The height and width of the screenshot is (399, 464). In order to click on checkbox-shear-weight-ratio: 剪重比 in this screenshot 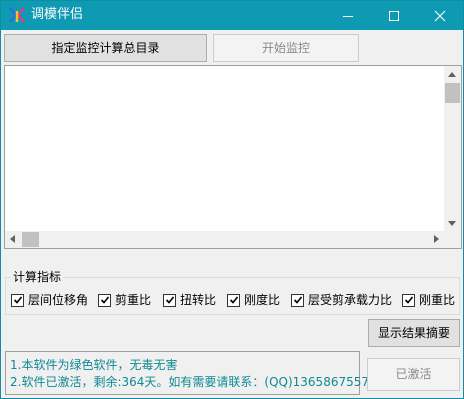, I will do `click(124, 300)`.